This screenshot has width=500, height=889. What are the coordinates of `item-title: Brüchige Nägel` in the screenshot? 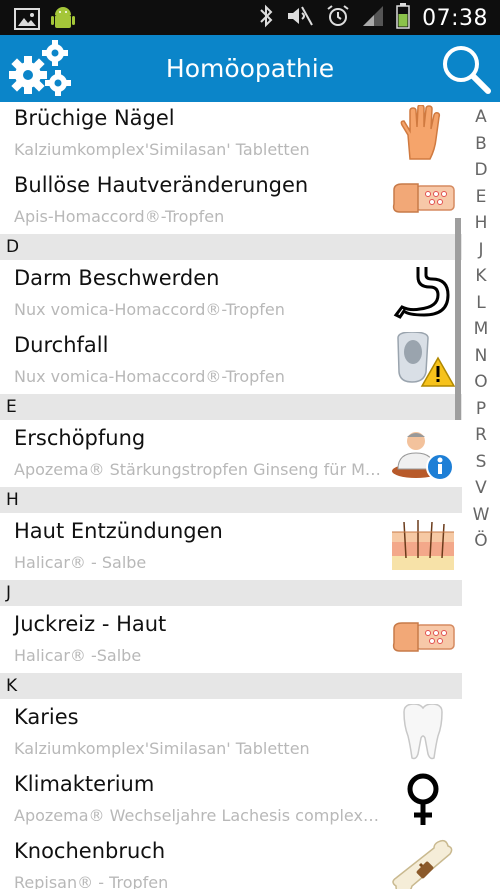 It's located at (94, 118).